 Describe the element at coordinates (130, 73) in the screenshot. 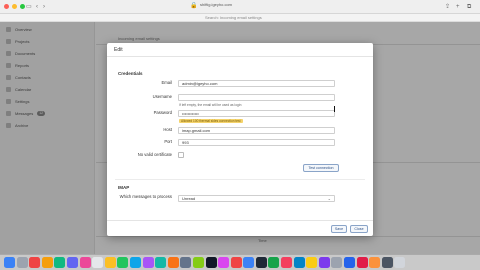

I see `credentials-section-title: Credentials` at that location.